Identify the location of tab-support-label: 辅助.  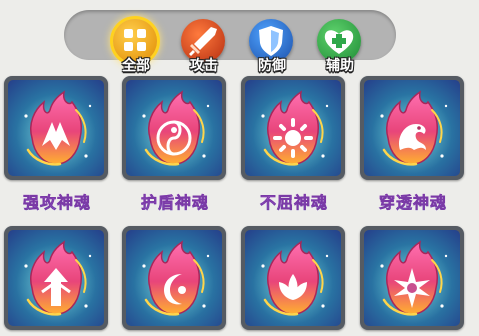
(340, 66).